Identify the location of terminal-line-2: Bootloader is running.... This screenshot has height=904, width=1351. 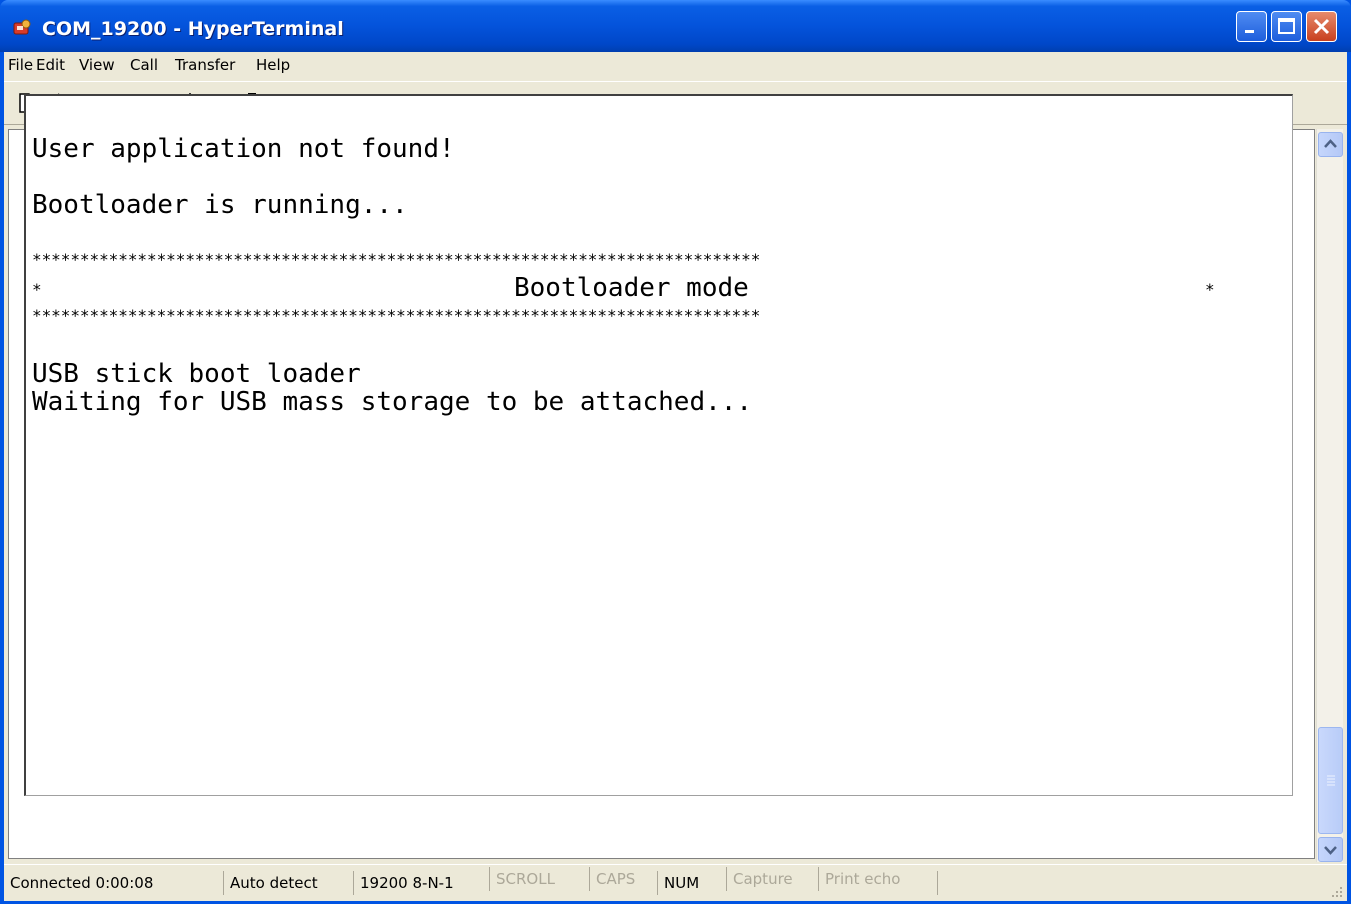
(220, 205).